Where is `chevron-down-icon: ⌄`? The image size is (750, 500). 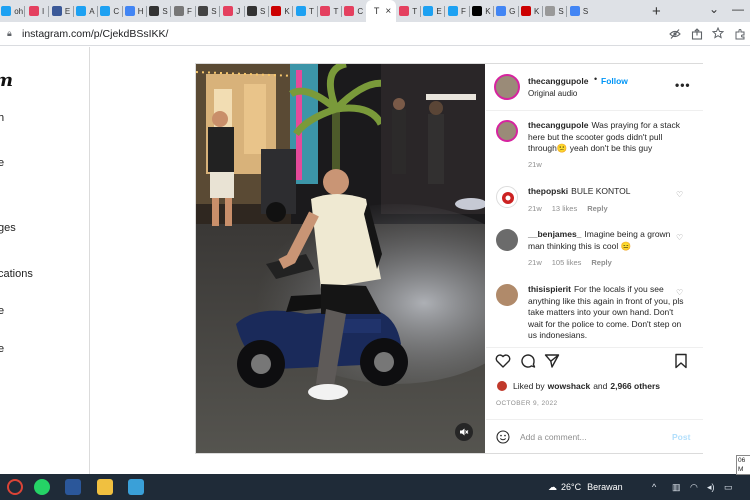 chevron-down-icon: ⌄ is located at coordinates (714, 9).